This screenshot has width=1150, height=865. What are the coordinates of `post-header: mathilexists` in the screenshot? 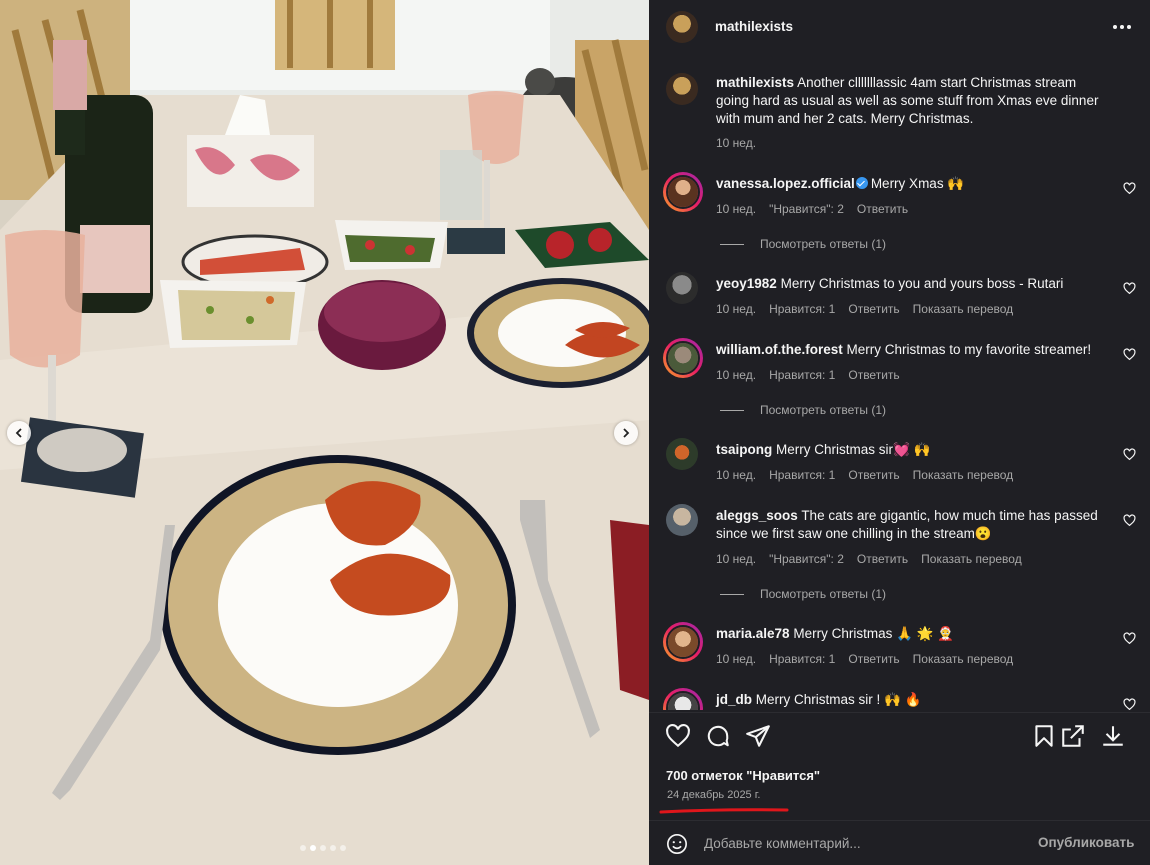 It's located at (899, 26).